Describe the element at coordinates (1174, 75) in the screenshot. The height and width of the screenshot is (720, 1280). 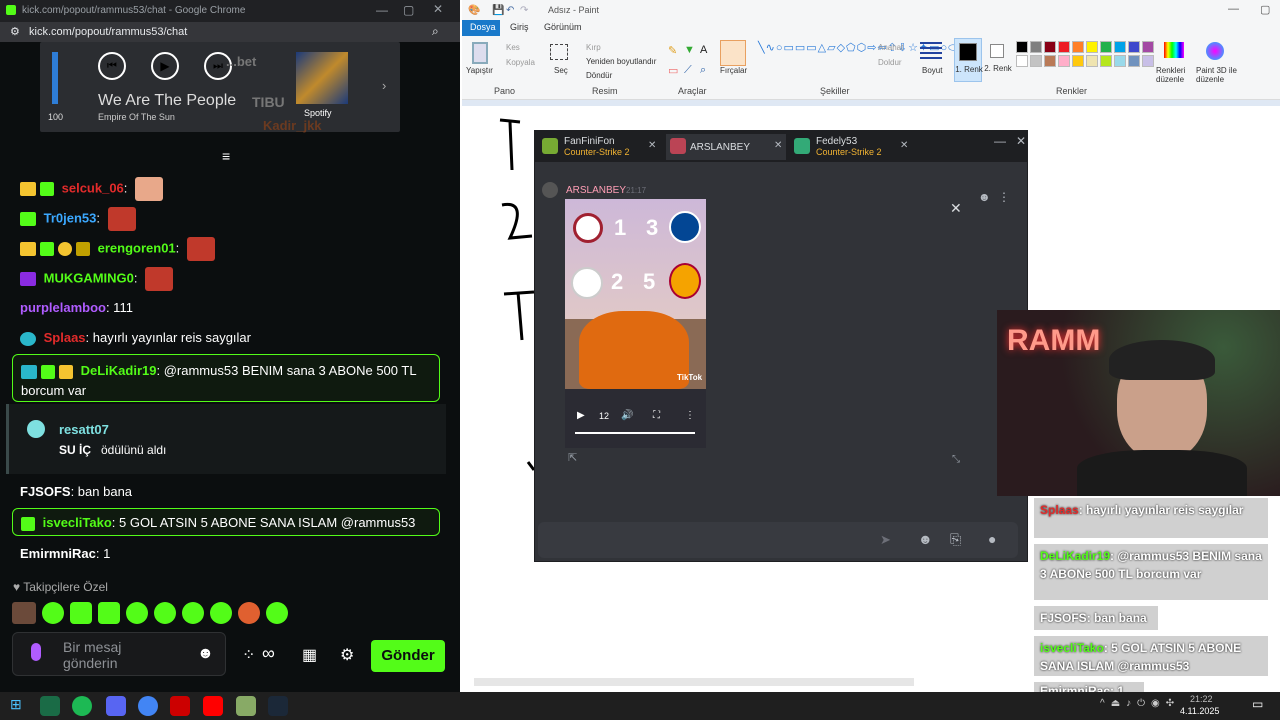
I see `edit-colors-label: Renkleri düzenle` at that location.